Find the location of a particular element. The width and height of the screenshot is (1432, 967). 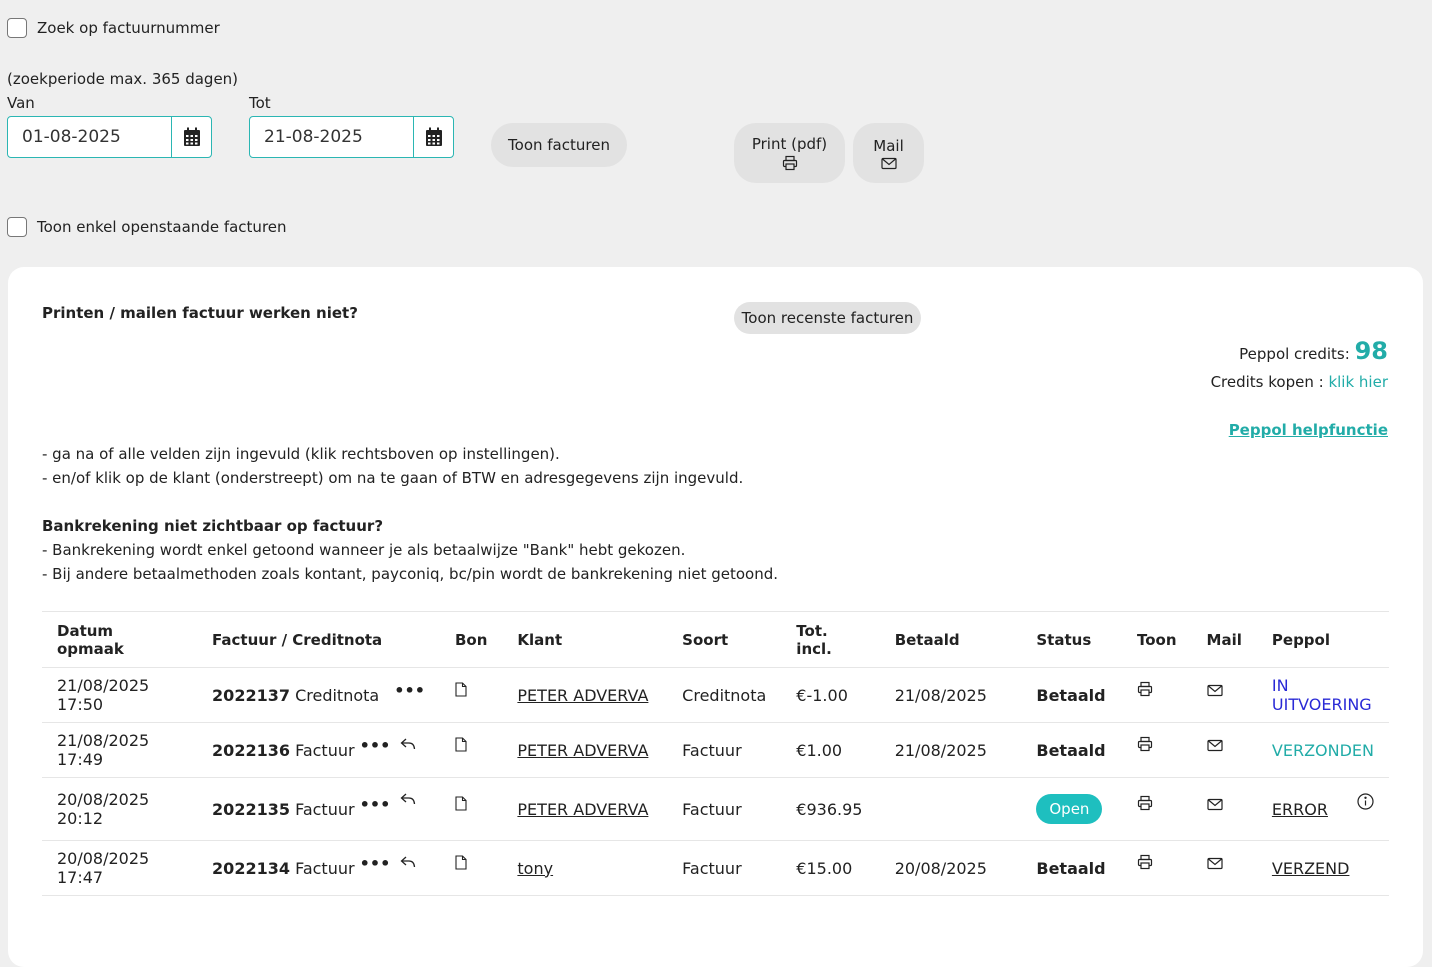

cell-invoice: 2022137 Creditnota ••• is located at coordinates (318, 695).